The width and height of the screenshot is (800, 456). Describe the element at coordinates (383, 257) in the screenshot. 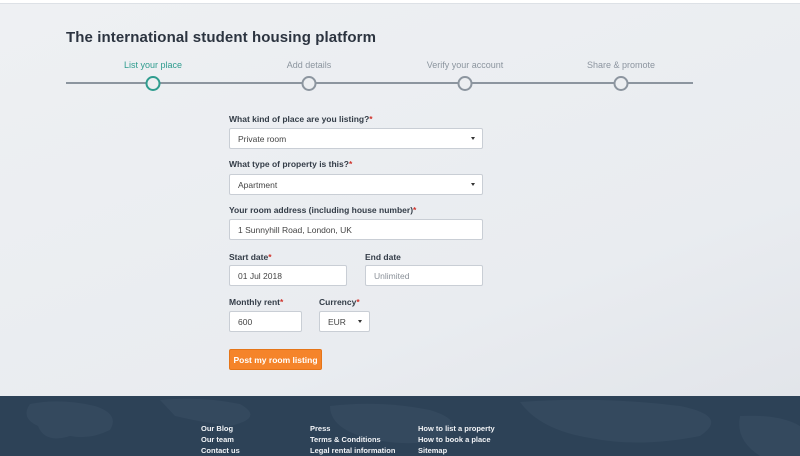

I see `end-date-label: End date` at that location.